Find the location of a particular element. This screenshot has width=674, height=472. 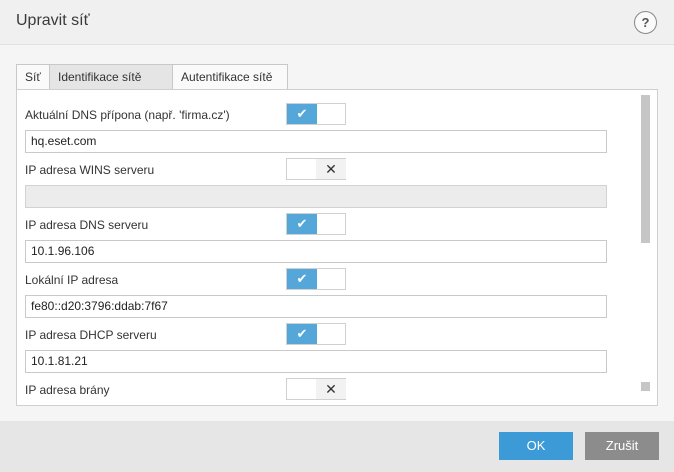

dns-server-toggle: ✔ is located at coordinates (316, 224).